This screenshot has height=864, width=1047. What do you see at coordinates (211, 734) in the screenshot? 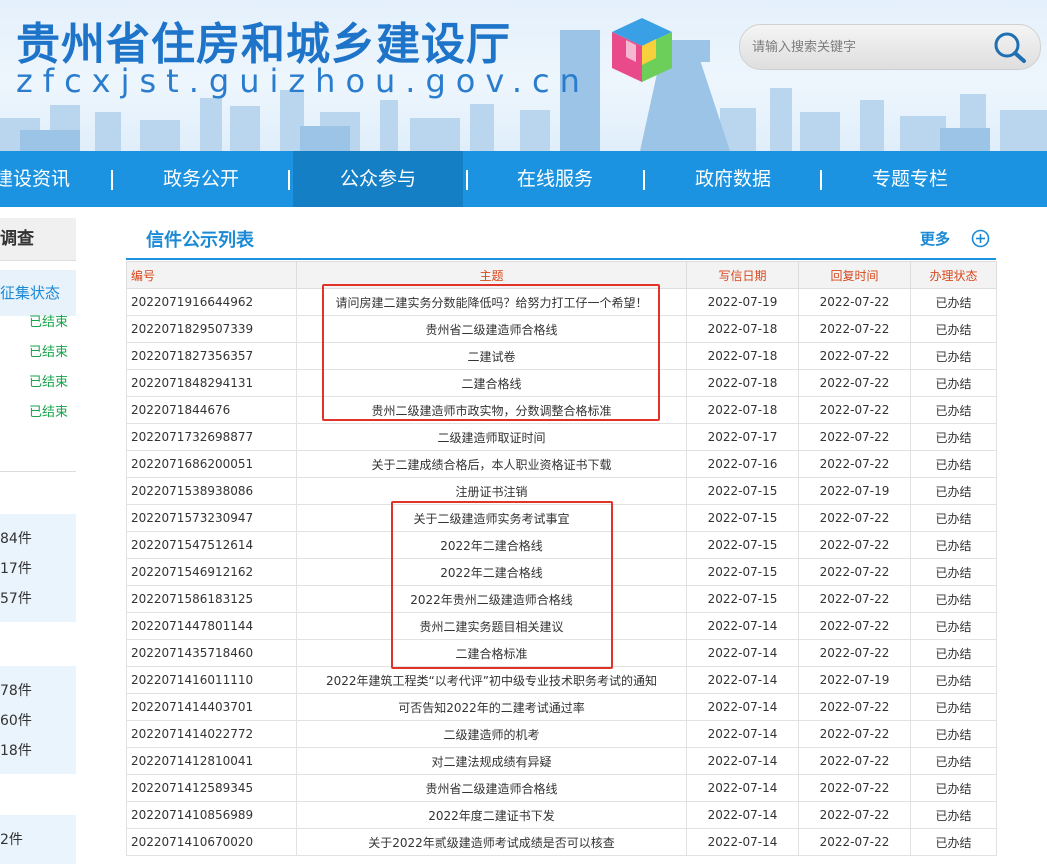
I see `letter-id-cell: 2022071414022772` at bounding box center [211, 734].